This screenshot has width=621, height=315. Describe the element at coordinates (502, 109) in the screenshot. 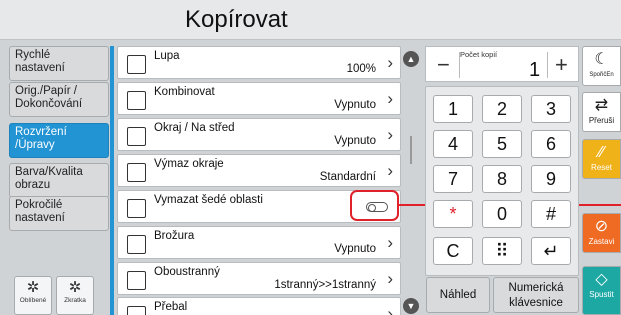

I see `key-2: 2` at that location.